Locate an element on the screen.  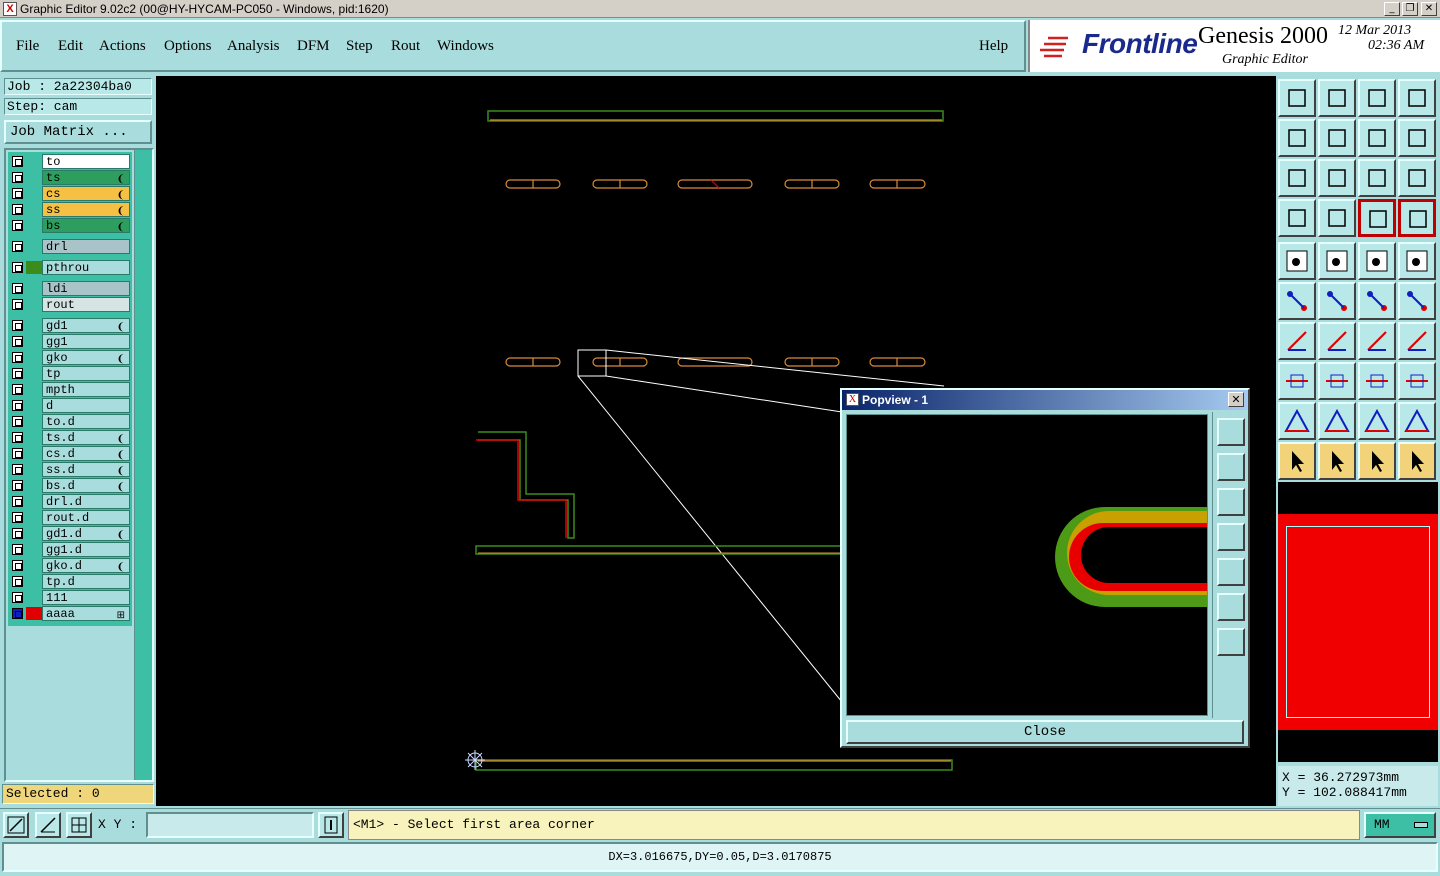
layer-row-gd1-d: gd1.d ❨ is located at coordinates (70, 533).